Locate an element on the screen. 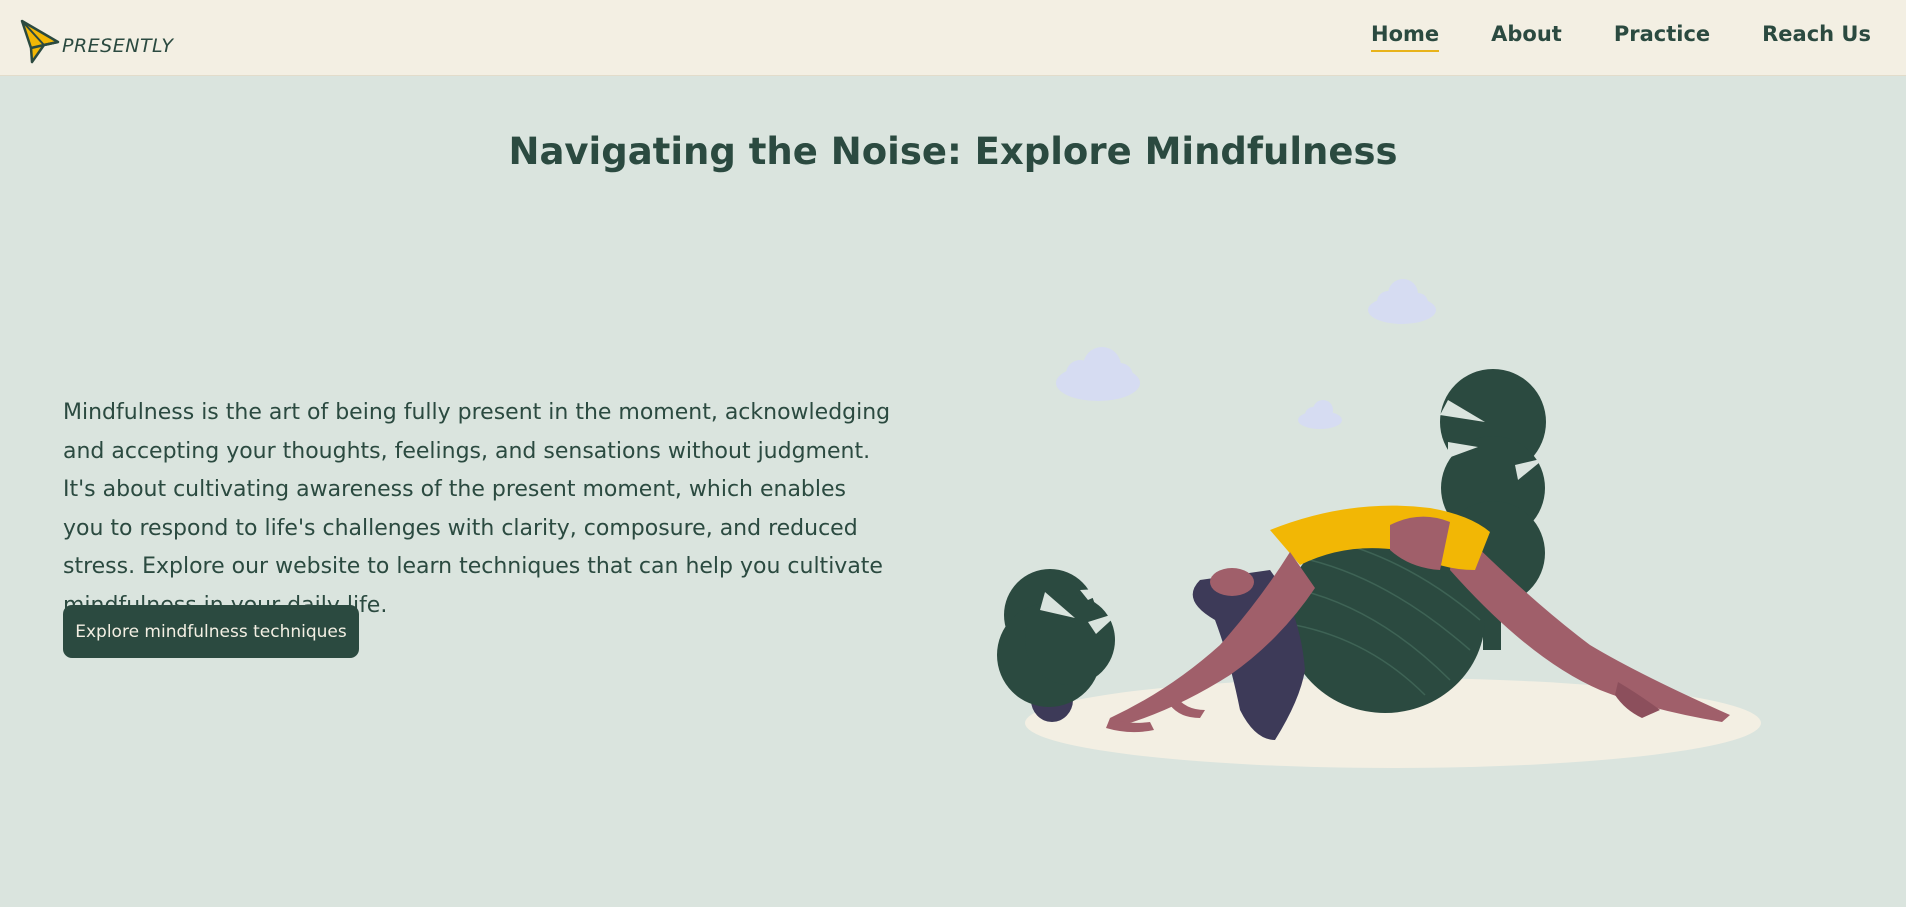 This screenshot has width=1906, height=907. explore-techniques-button: Explore mindfulness techniques is located at coordinates (211, 631).